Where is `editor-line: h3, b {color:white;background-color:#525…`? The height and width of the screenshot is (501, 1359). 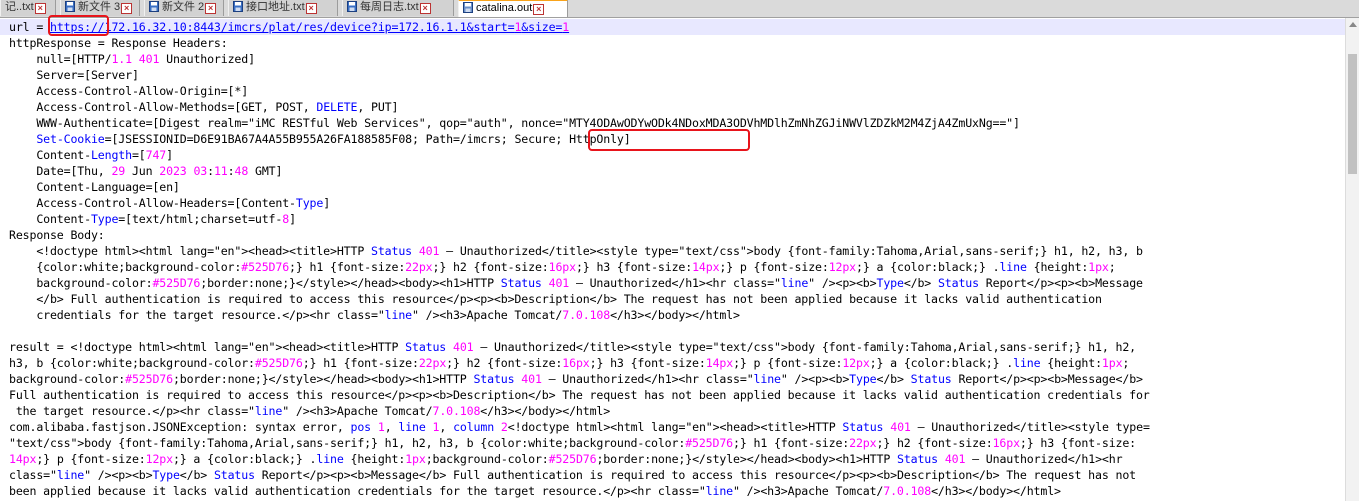
editor-line: h3, b {color:white;background-color:#525… is located at coordinates (569, 363).